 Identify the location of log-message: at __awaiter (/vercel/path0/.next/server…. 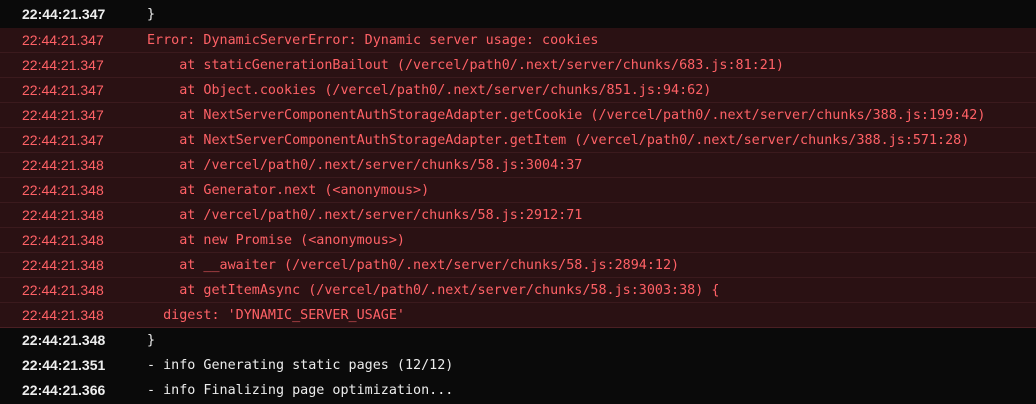
(413, 265).